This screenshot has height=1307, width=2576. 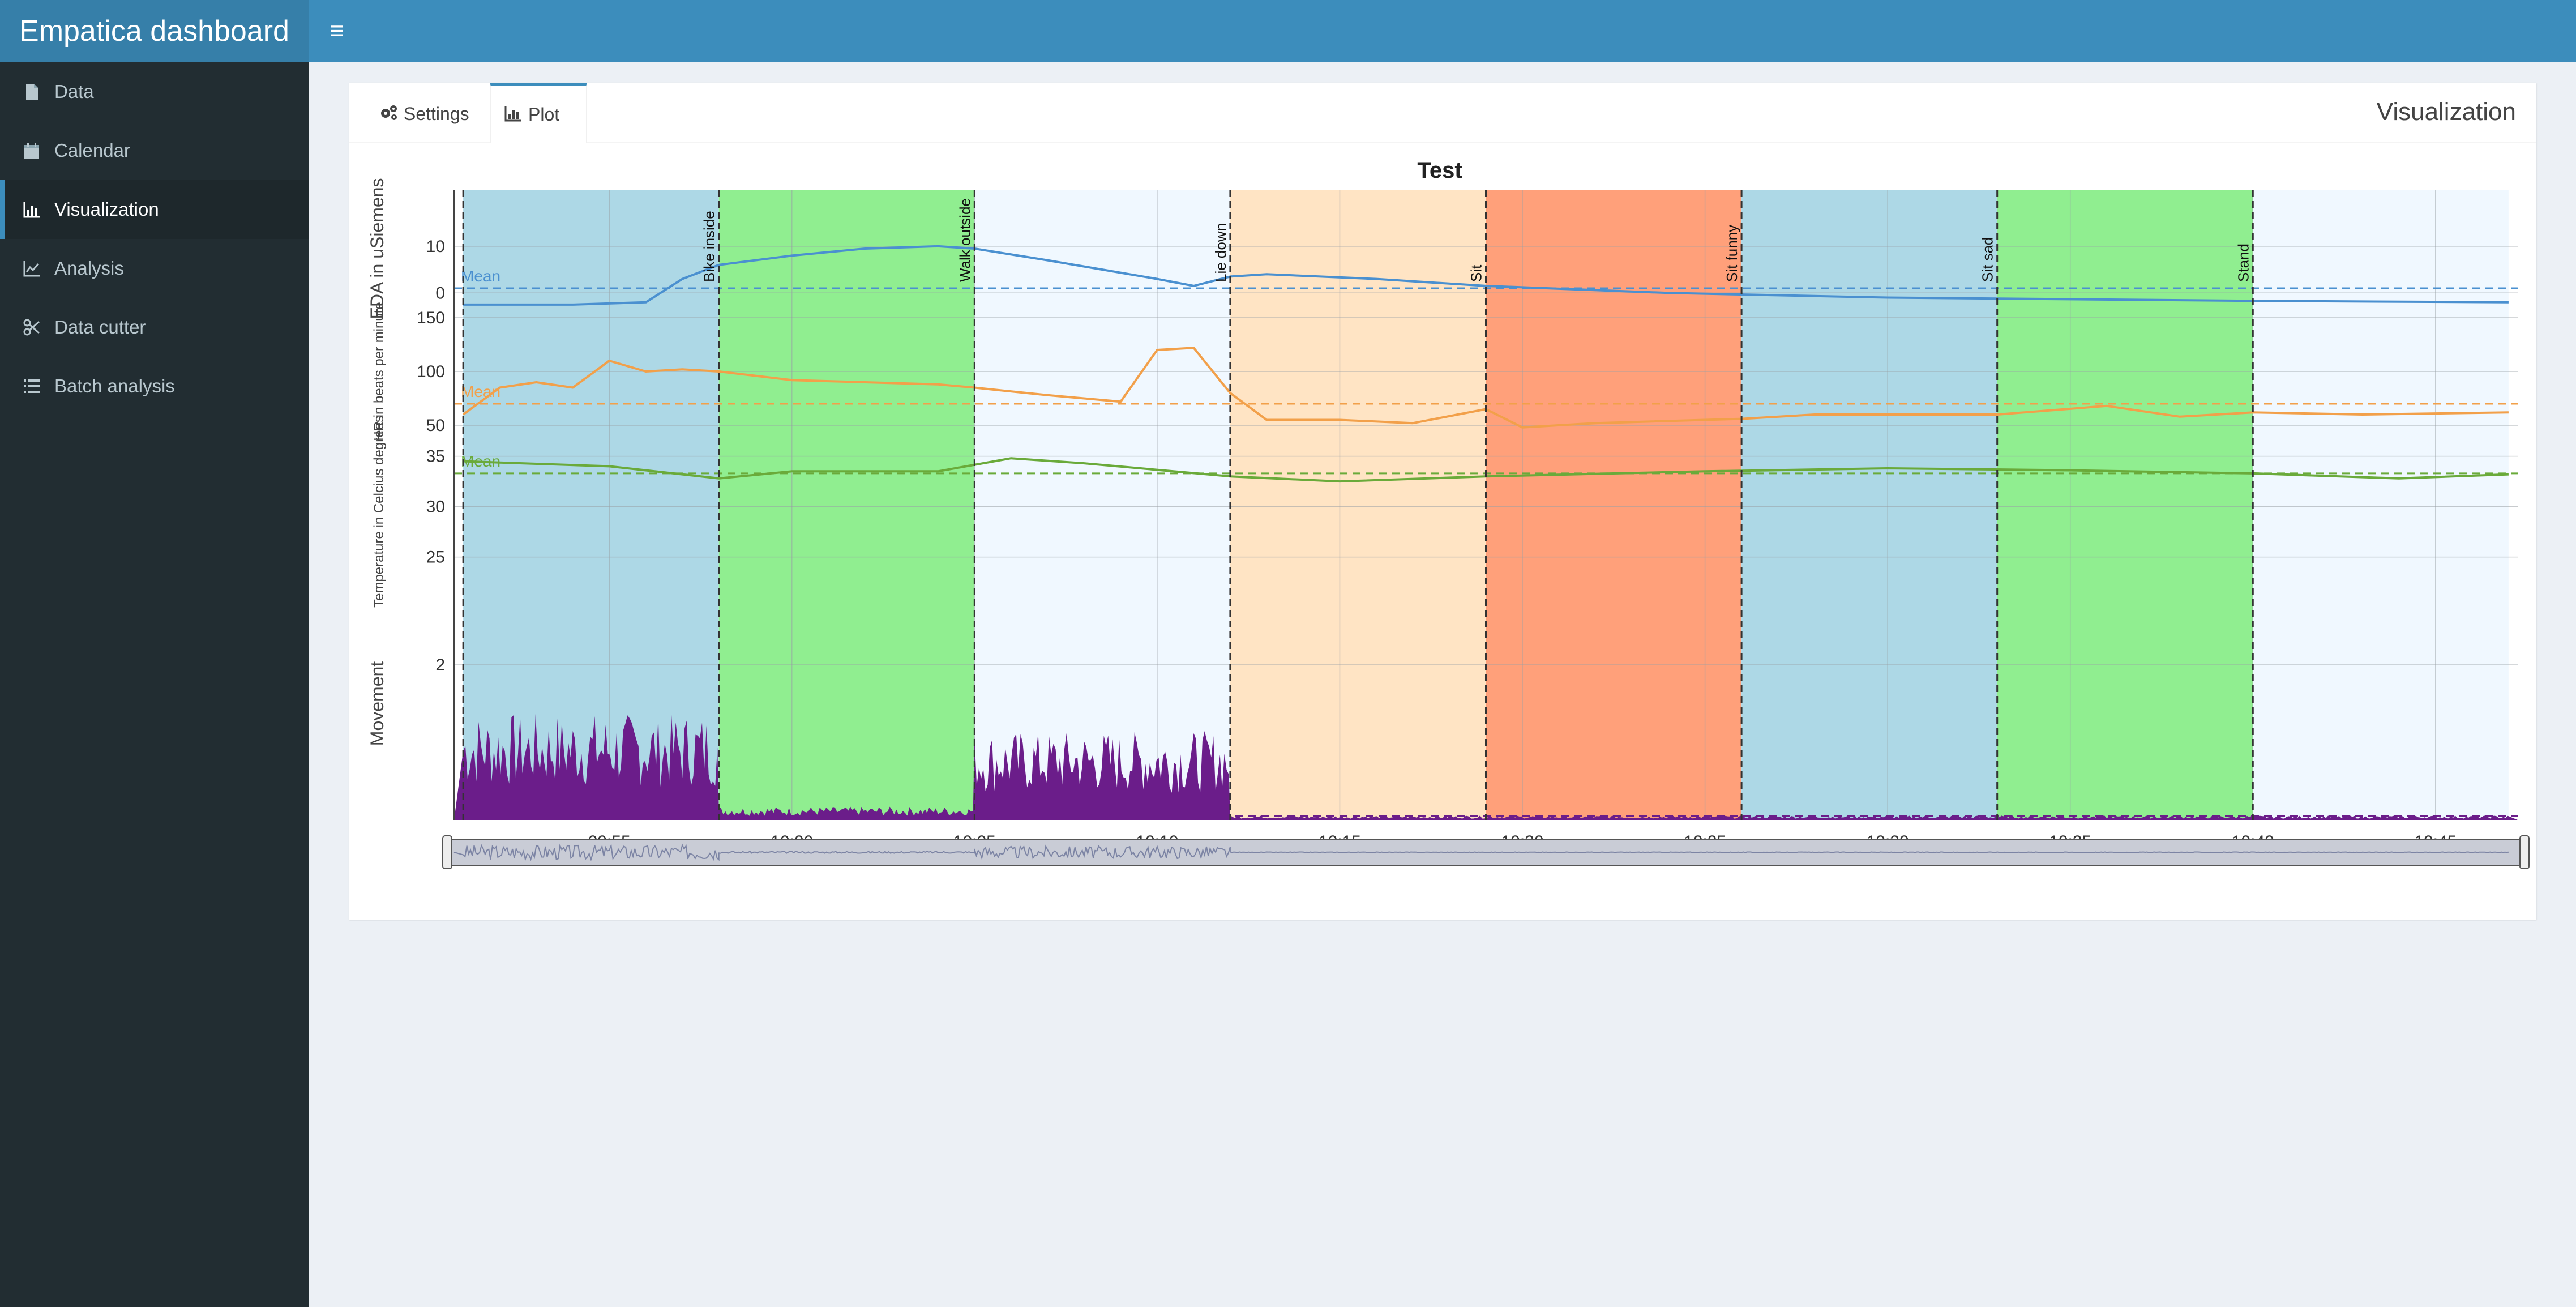 What do you see at coordinates (154, 31) in the screenshot?
I see `app-logo: Empatica dashboard` at bounding box center [154, 31].